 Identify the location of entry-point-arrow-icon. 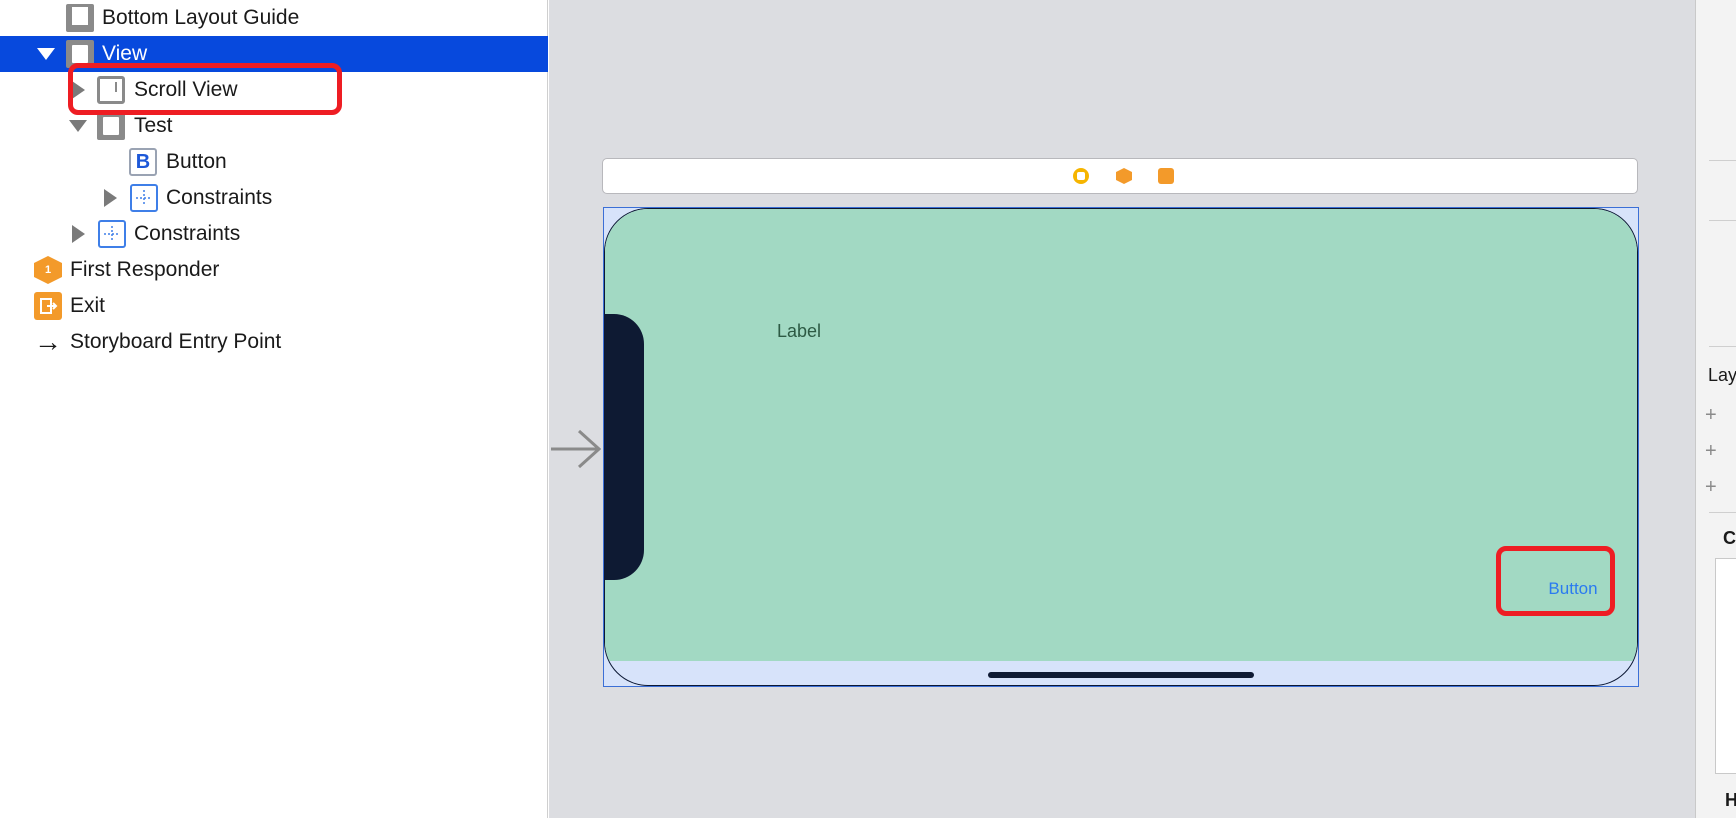
(575, 449).